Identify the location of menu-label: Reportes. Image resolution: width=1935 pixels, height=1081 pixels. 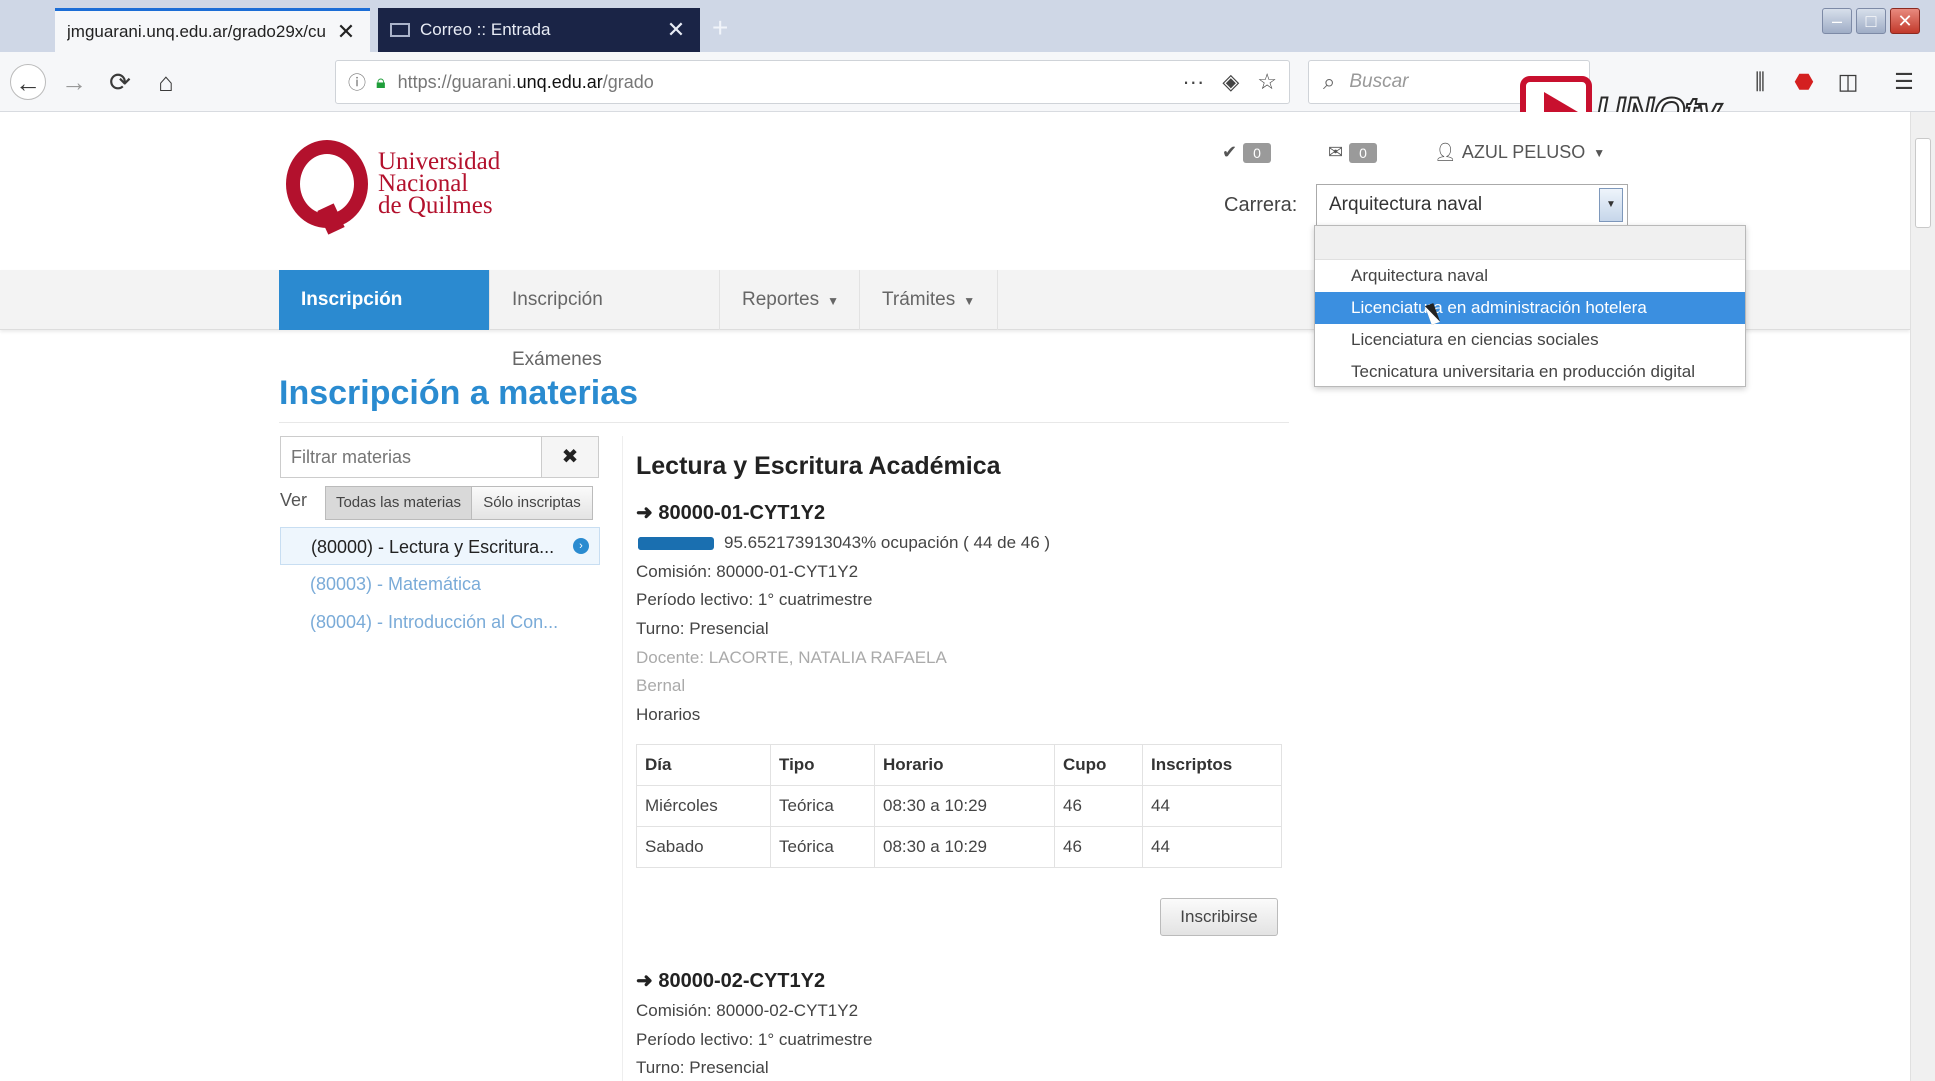
(781, 299).